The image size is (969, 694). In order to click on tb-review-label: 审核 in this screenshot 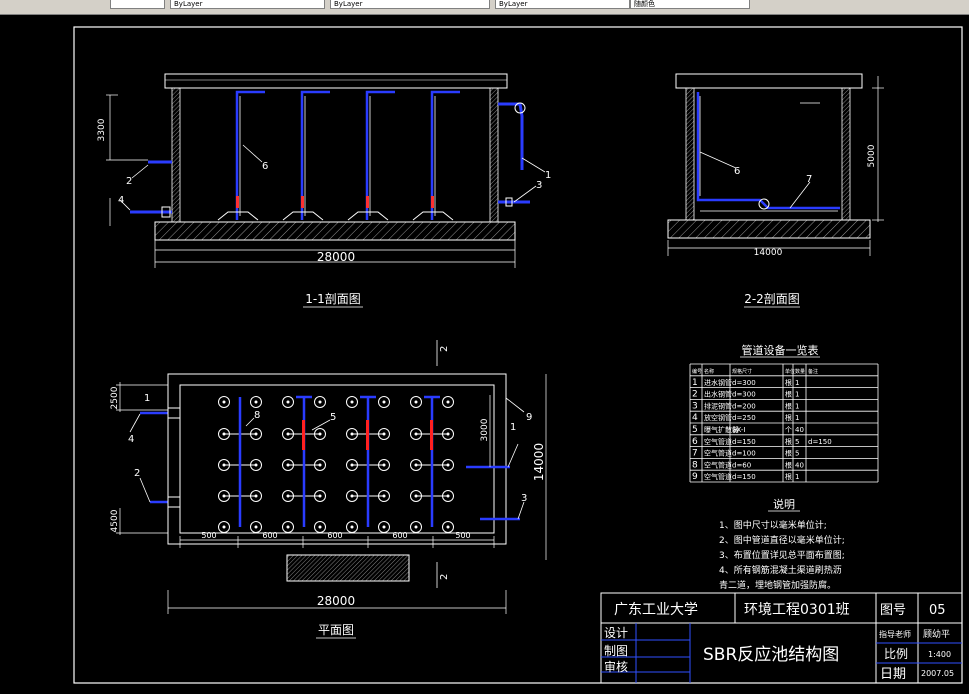, I will do `click(616, 666)`.